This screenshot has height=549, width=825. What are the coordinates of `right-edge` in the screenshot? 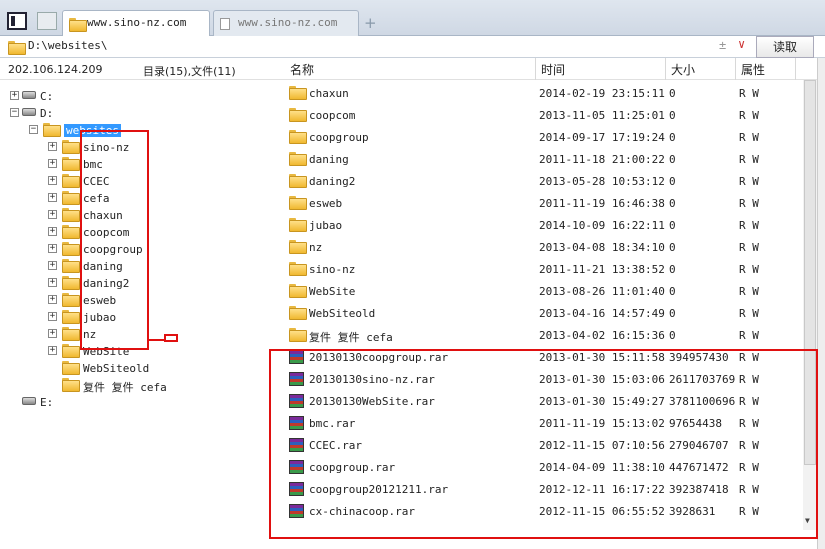 It's located at (821, 303).